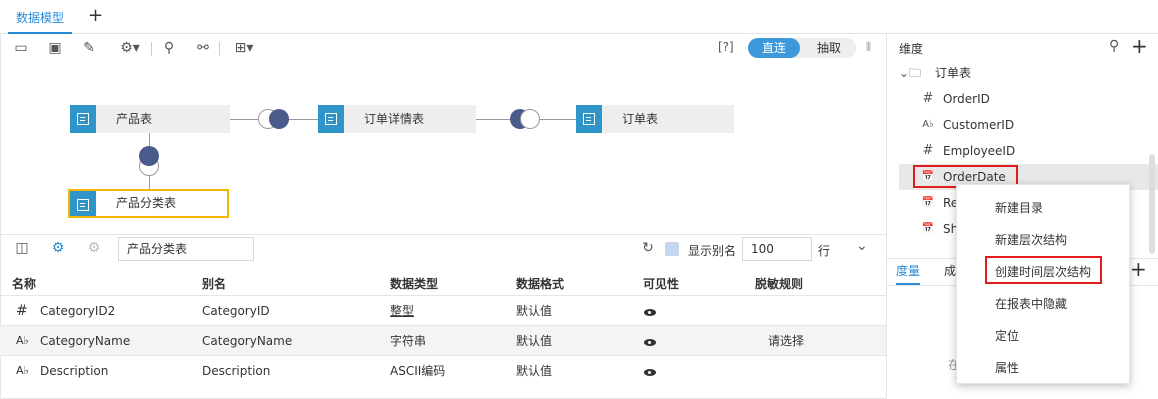  Describe the element at coordinates (1022, 151) in the screenshot. I see `dimension-item: # EmployeeID` at that location.